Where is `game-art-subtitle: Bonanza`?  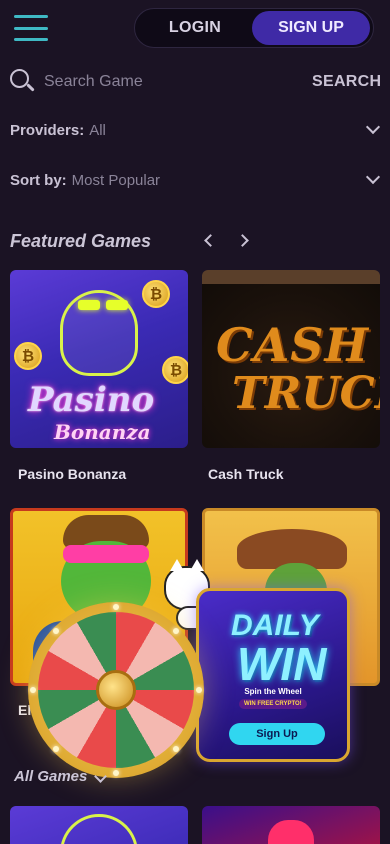
game-art-subtitle: Bonanza is located at coordinates (102, 432).